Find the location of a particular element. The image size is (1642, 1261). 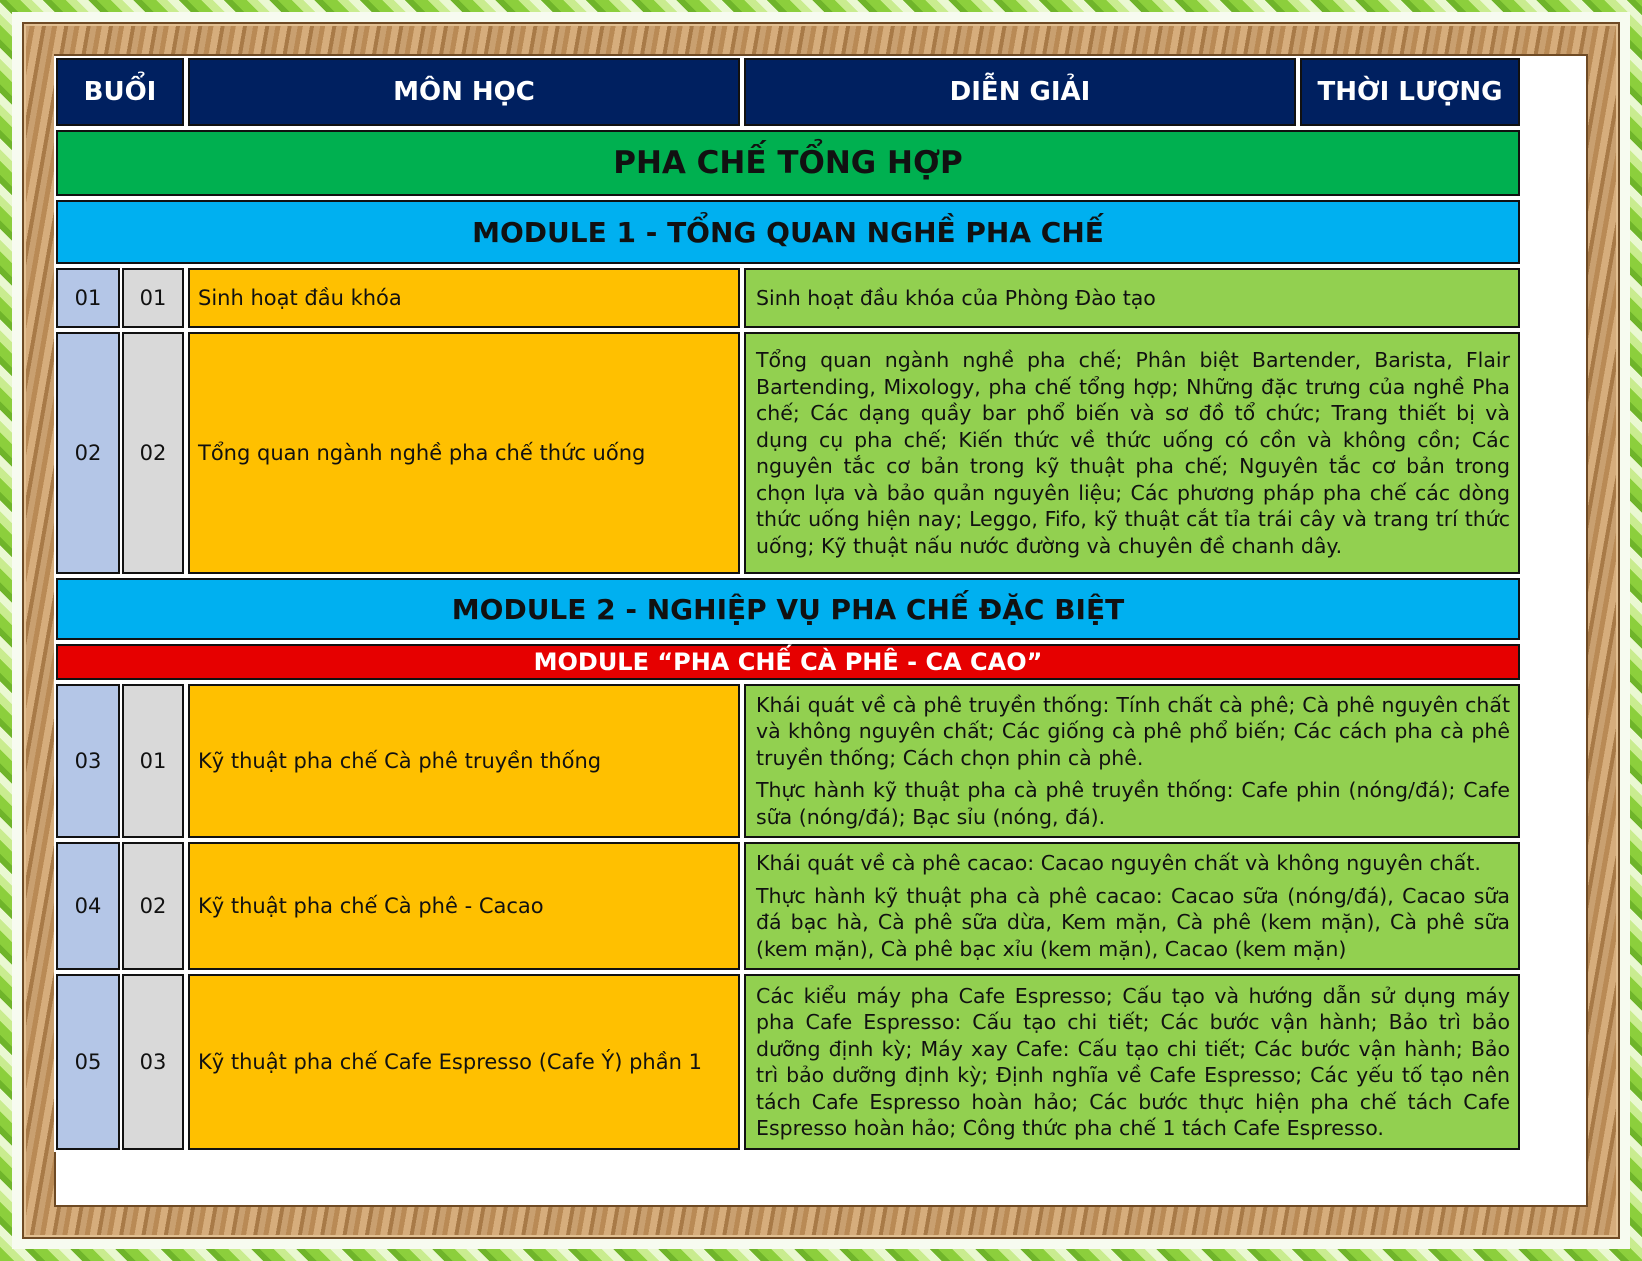

header-duration: THỜI LƯỢNG is located at coordinates (1410, 92).